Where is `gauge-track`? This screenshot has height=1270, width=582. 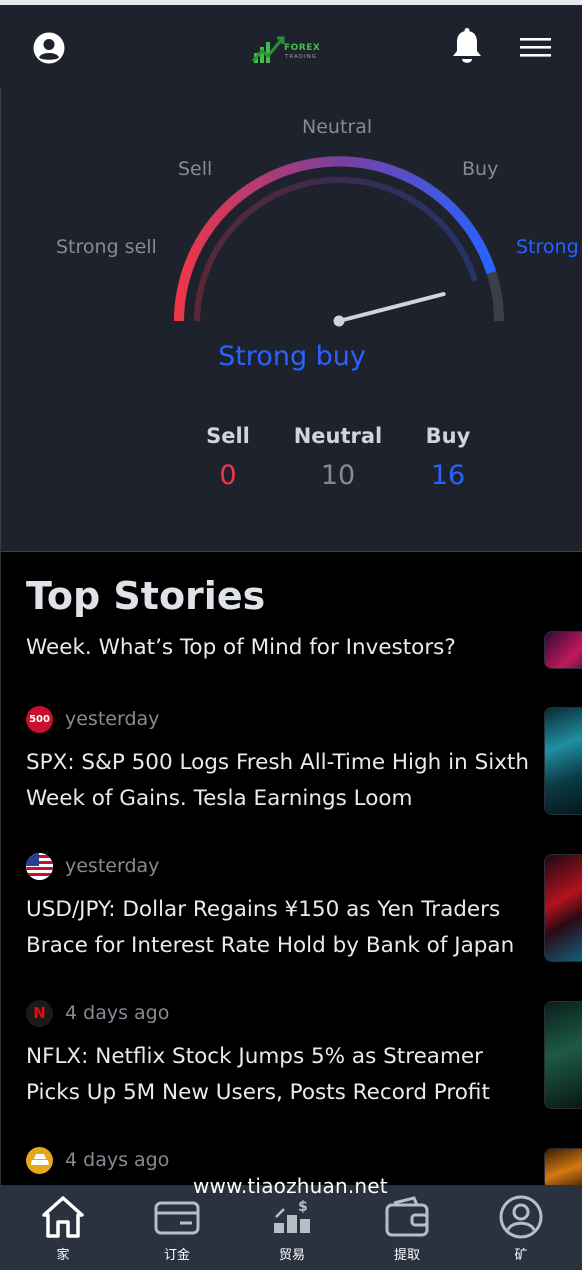 gauge-track is located at coordinates (339, 239).